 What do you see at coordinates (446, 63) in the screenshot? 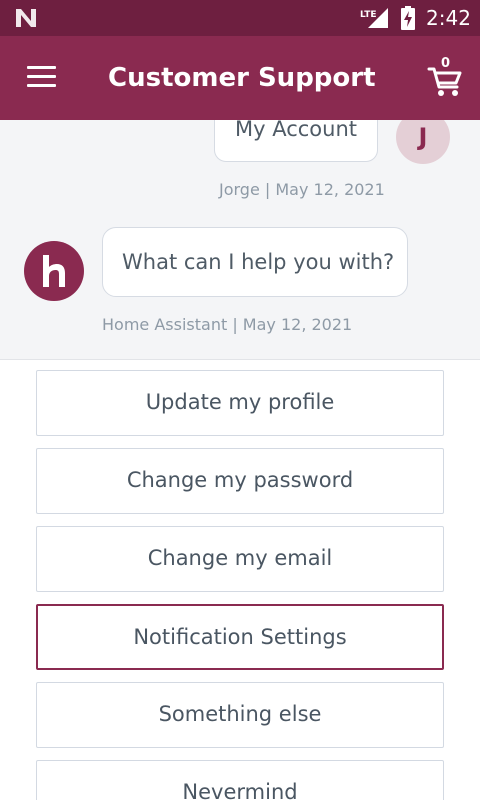
I see `cart-count-badge: 0` at bounding box center [446, 63].